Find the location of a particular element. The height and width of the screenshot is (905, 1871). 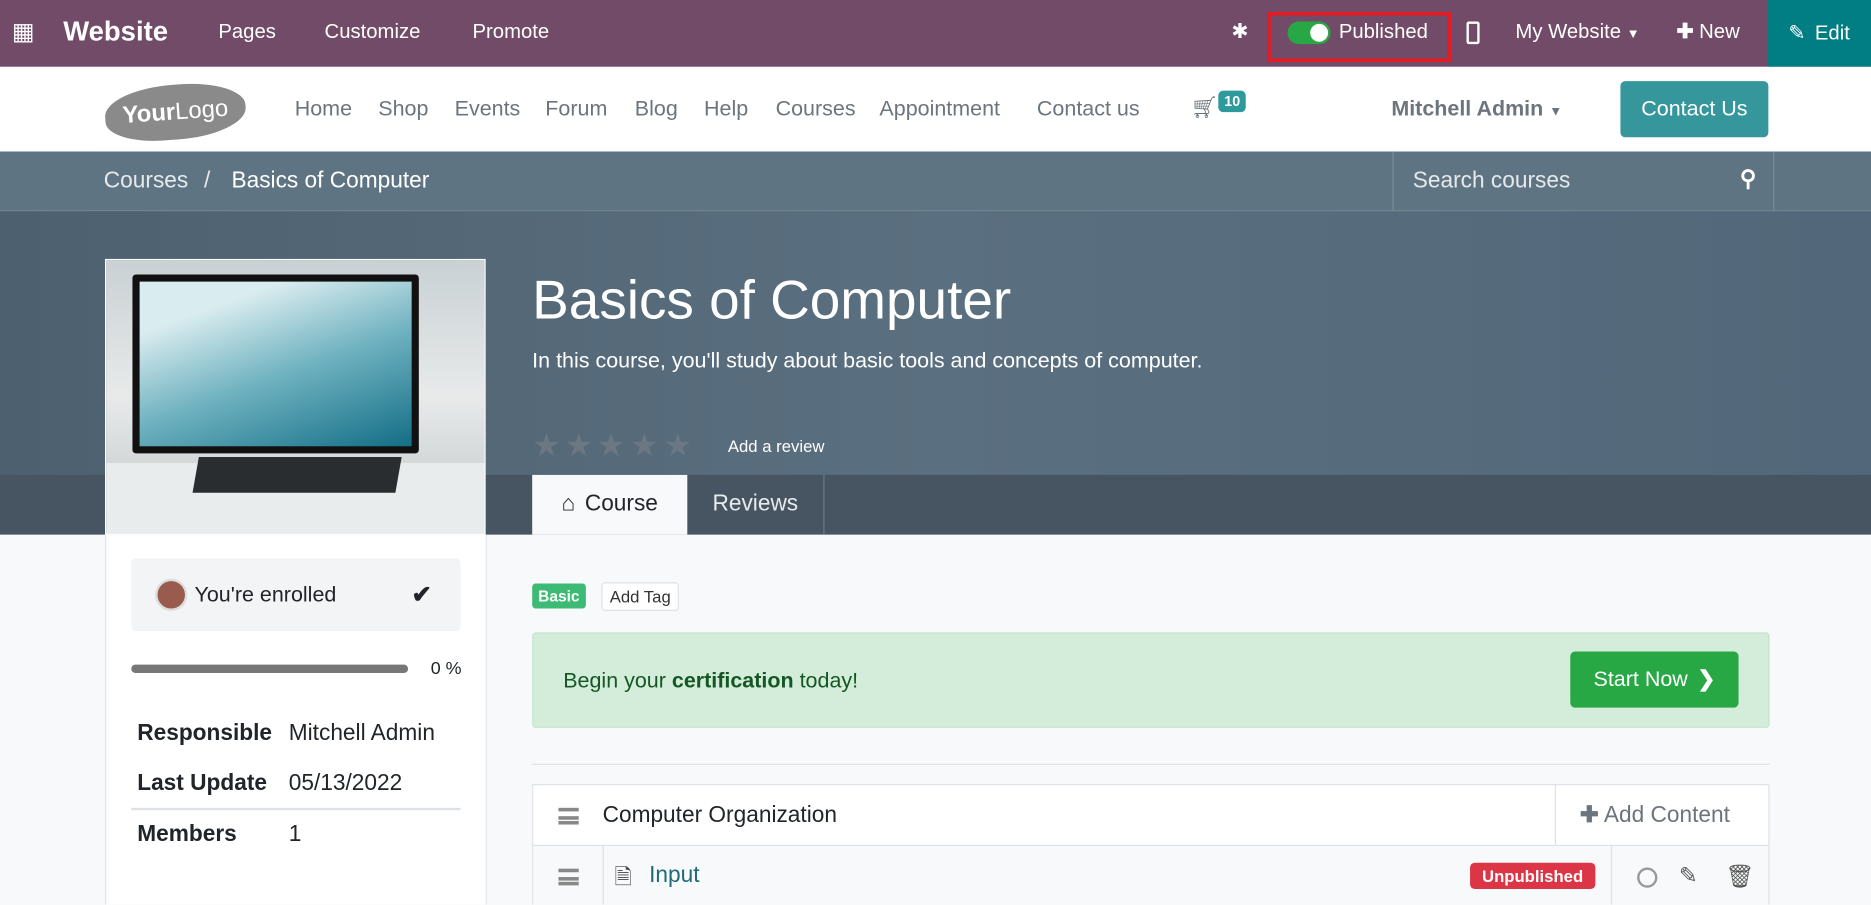

published-toggle is located at coordinates (1309, 33).